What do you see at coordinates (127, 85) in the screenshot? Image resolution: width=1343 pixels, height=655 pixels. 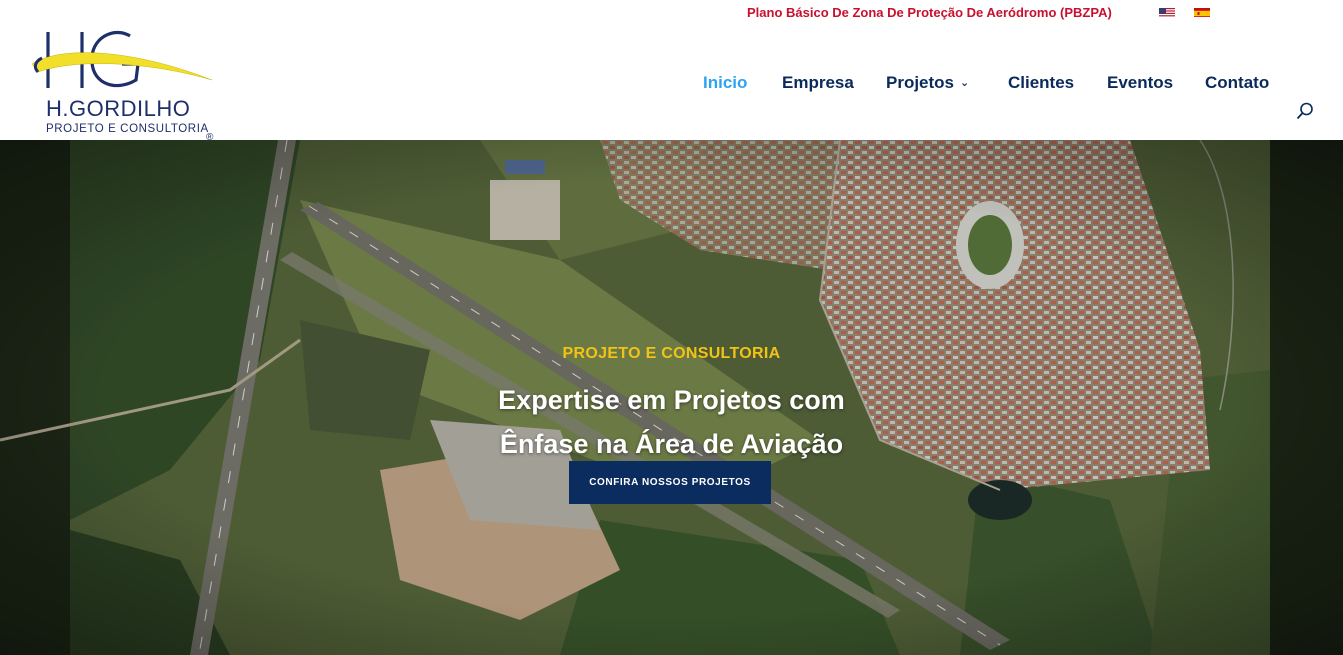 I see `hgordilho-logo: H.GORDILHO PROJETO E CONSULTORIA ®` at bounding box center [127, 85].